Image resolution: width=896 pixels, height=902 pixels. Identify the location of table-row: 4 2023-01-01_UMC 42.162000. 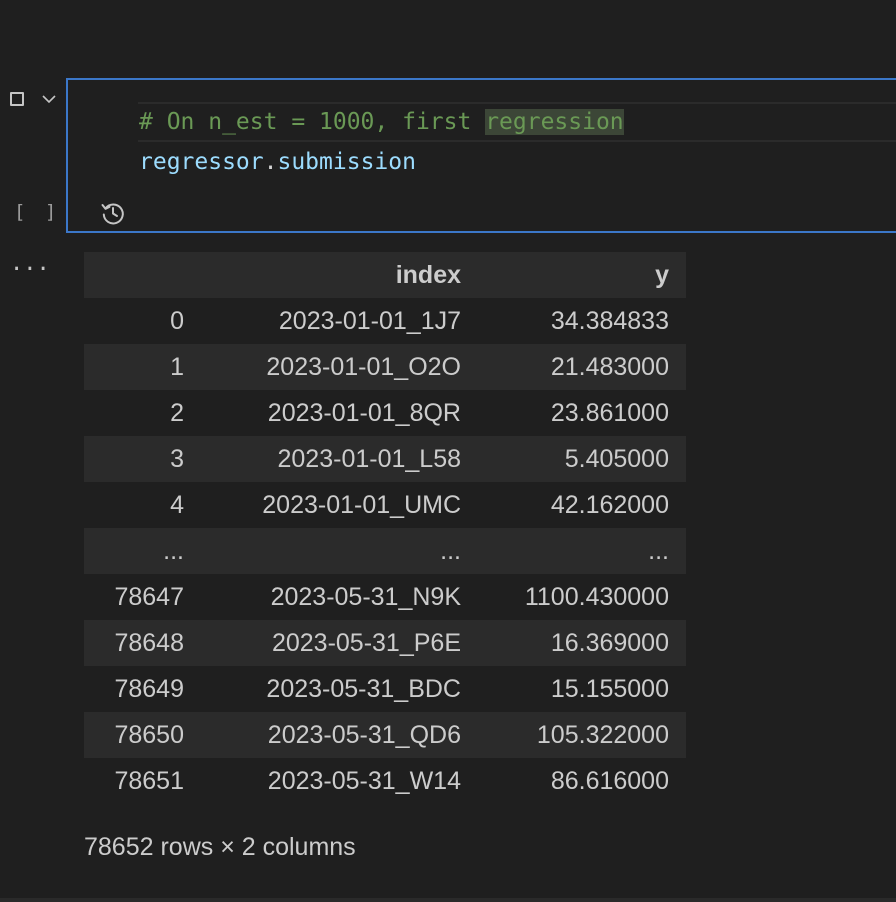
(385, 505).